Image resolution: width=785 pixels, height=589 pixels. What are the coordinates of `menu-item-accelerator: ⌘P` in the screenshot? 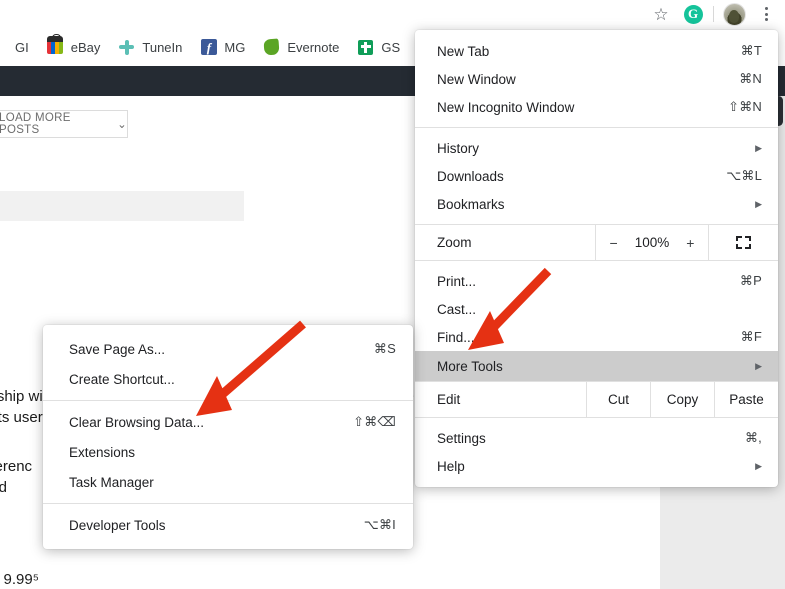 It's located at (750, 280).